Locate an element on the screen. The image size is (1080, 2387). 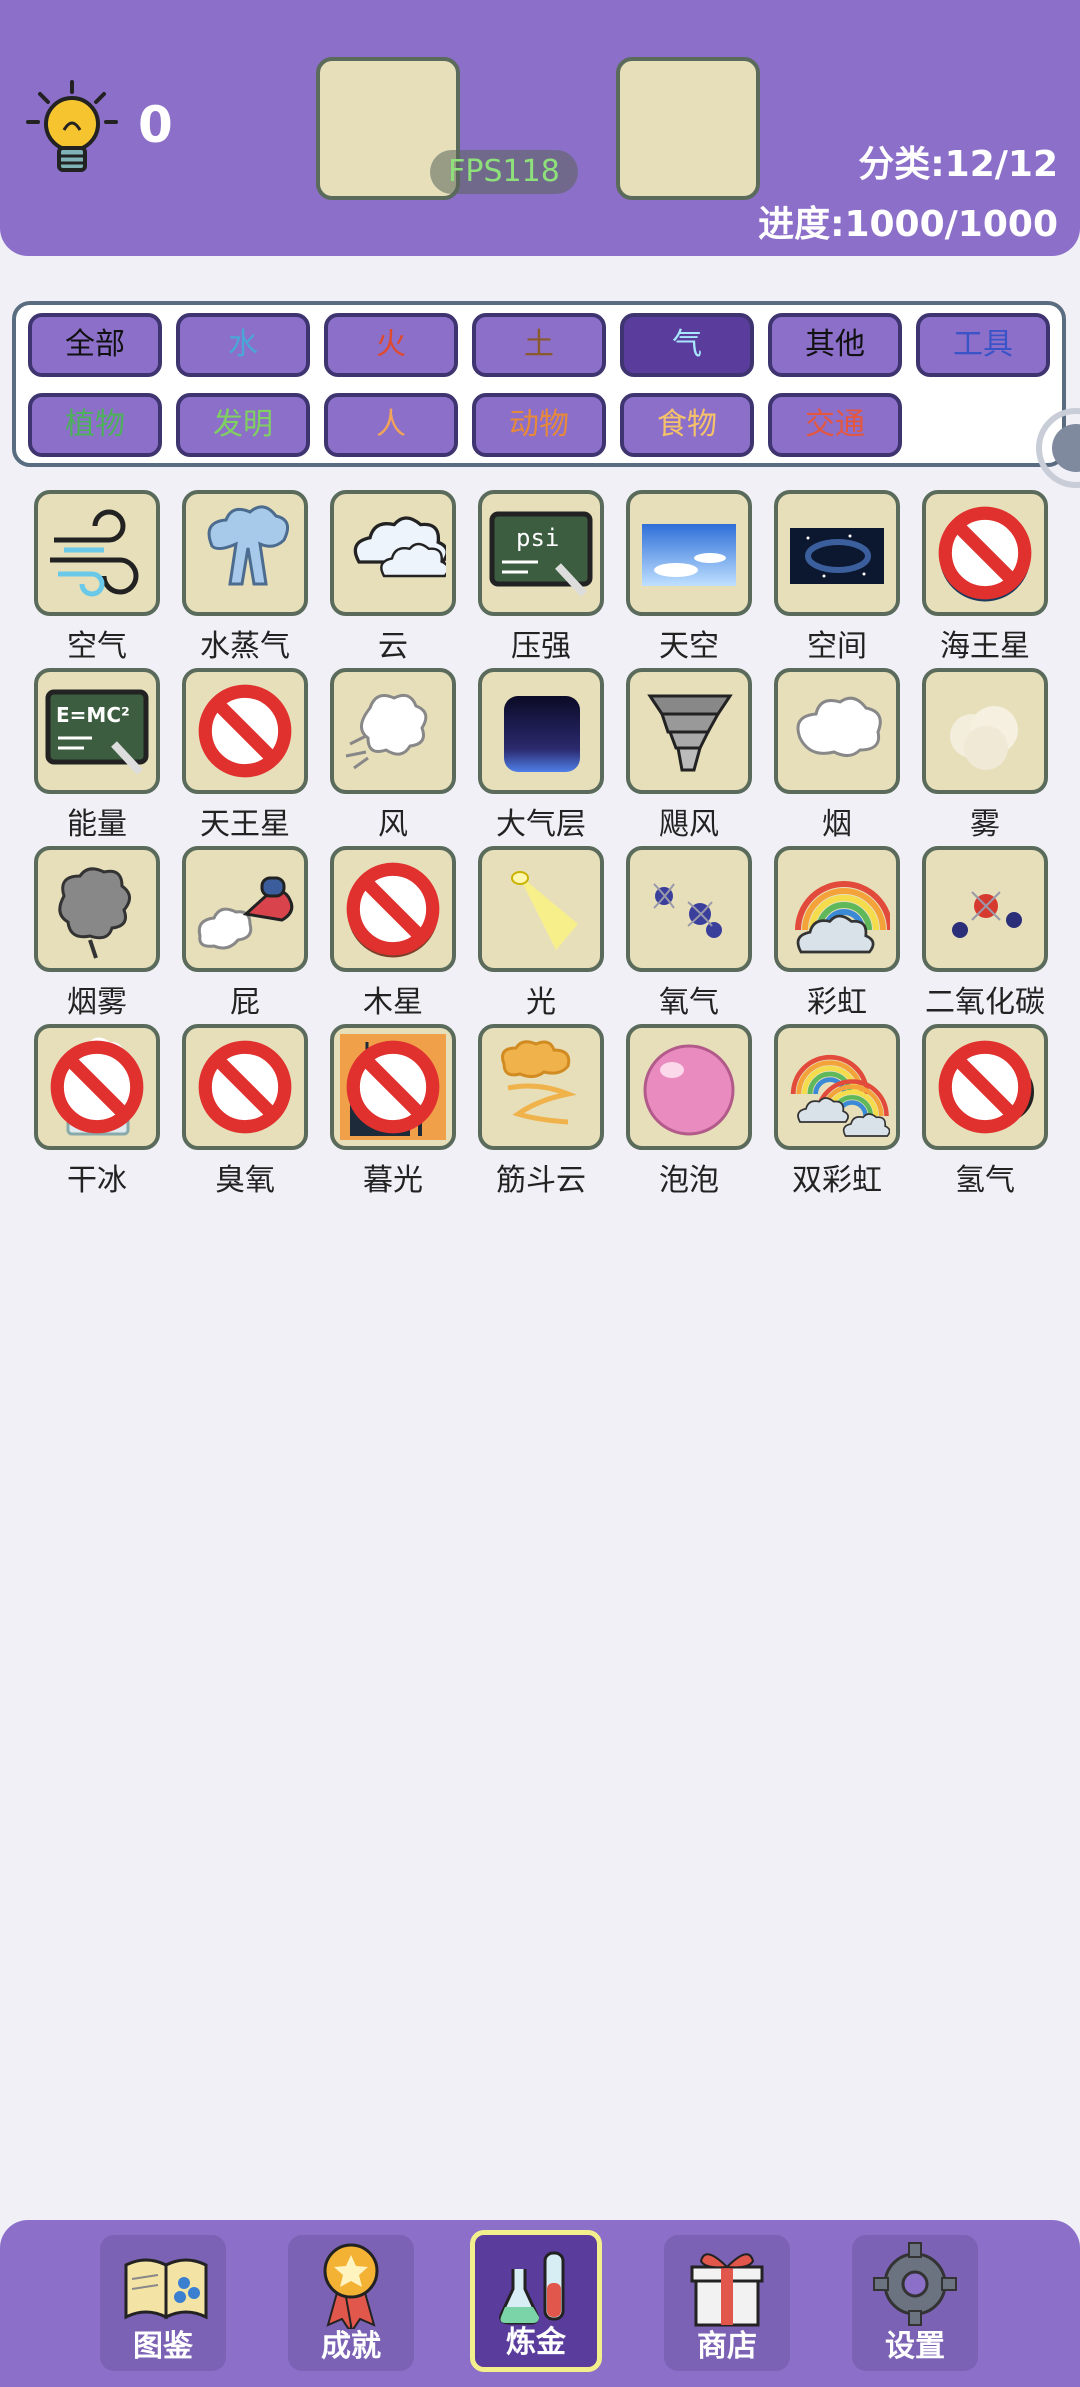
nav-medal-button: 成就 is located at coordinates (351, 2303).